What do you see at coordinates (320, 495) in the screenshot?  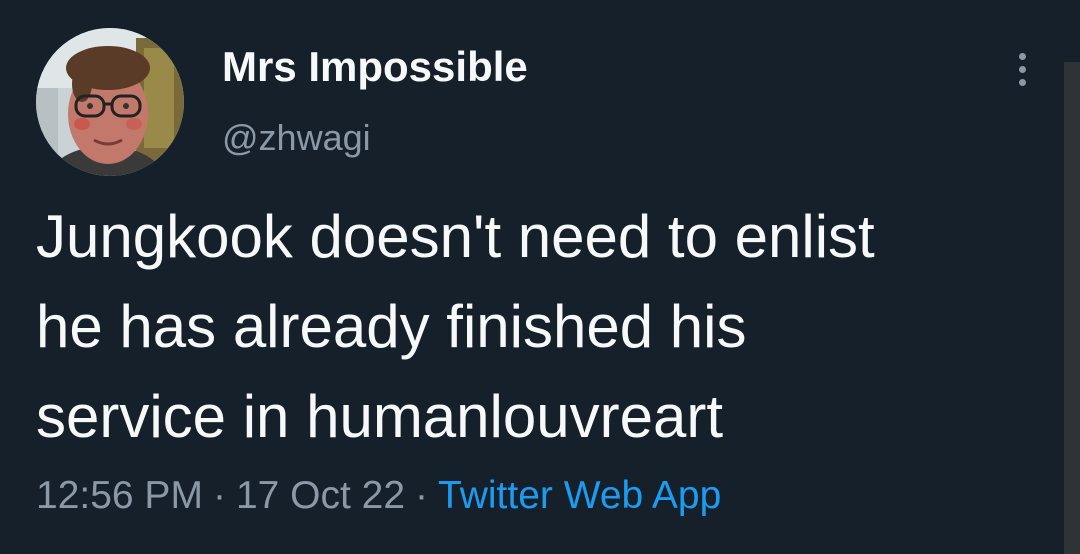 I see `tweet-date: 17 Oct 22` at bounding box center [320, 495].